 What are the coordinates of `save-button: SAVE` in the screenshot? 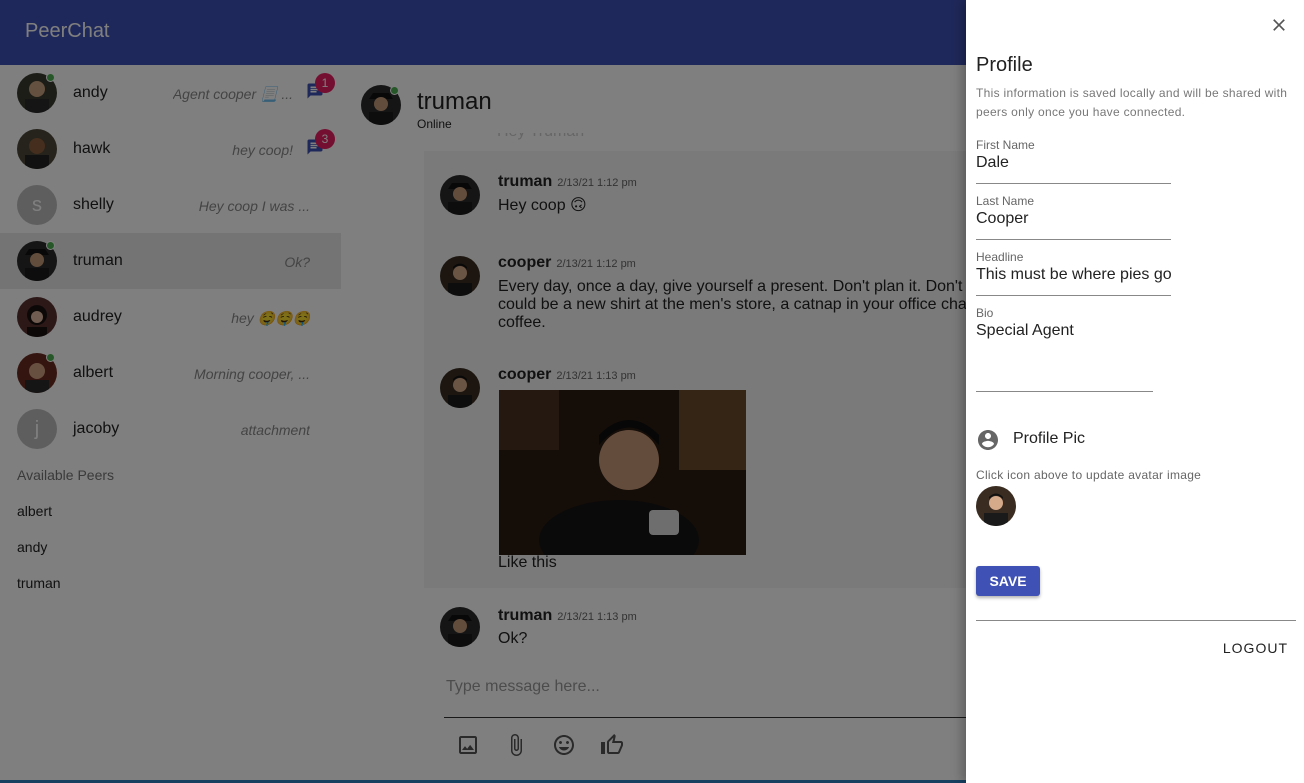 It's located at (1008, 581).